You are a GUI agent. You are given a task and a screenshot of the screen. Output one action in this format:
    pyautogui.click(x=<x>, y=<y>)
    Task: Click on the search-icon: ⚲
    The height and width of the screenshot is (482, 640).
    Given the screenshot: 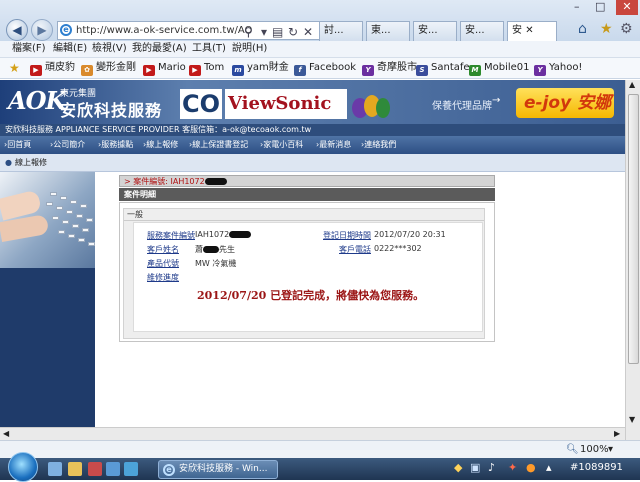 What is the action you would take?
    pyautogui.click(x=248, y=31)
    